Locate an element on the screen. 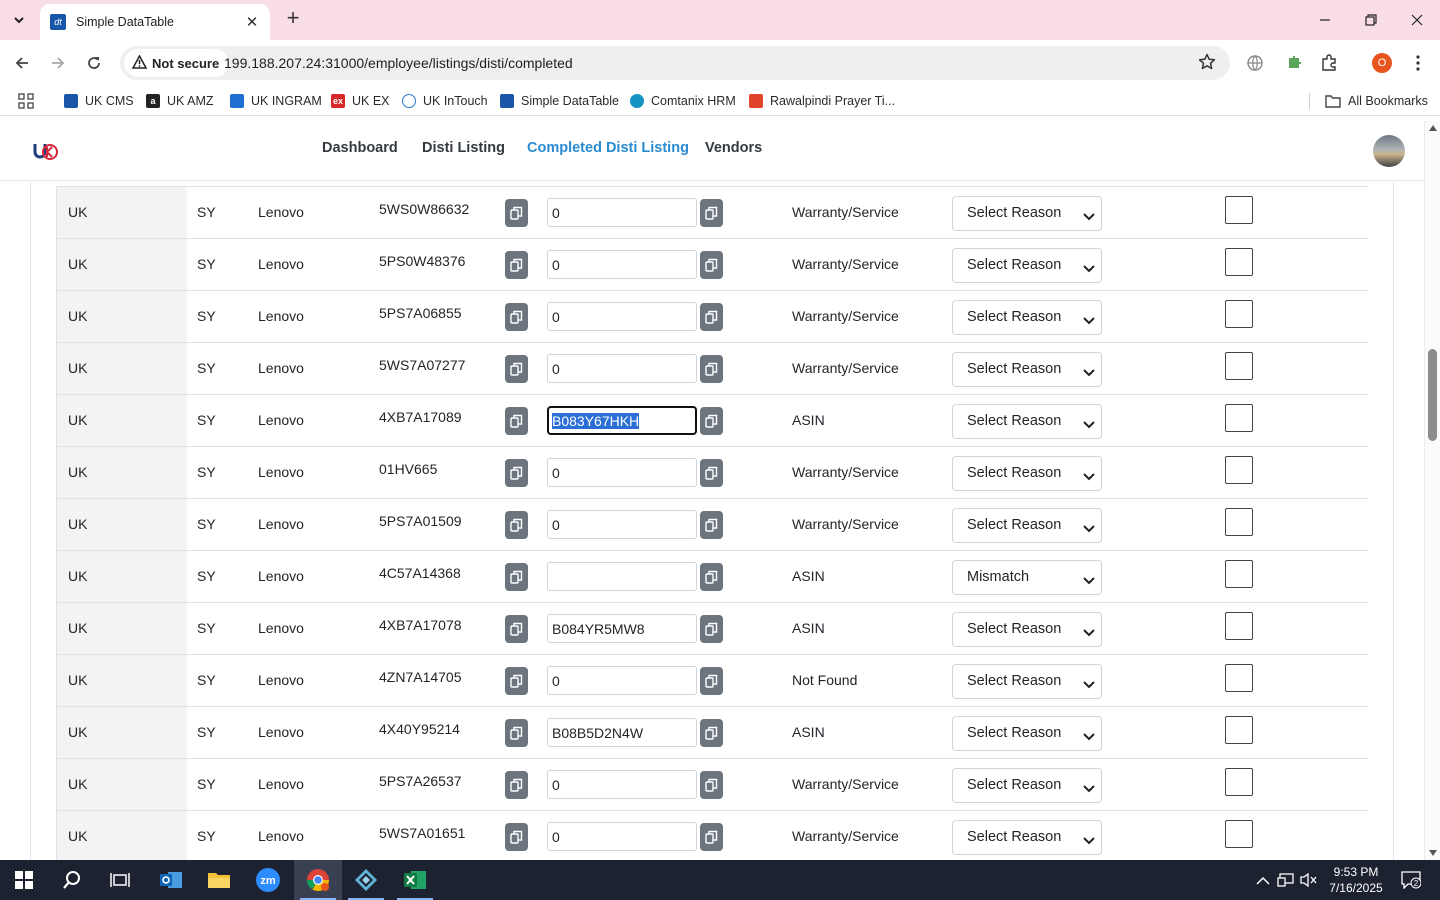 The height and width of the screenshot is (900, 1440). reason-select: Mismatch is located at coordinates (1027, 577).